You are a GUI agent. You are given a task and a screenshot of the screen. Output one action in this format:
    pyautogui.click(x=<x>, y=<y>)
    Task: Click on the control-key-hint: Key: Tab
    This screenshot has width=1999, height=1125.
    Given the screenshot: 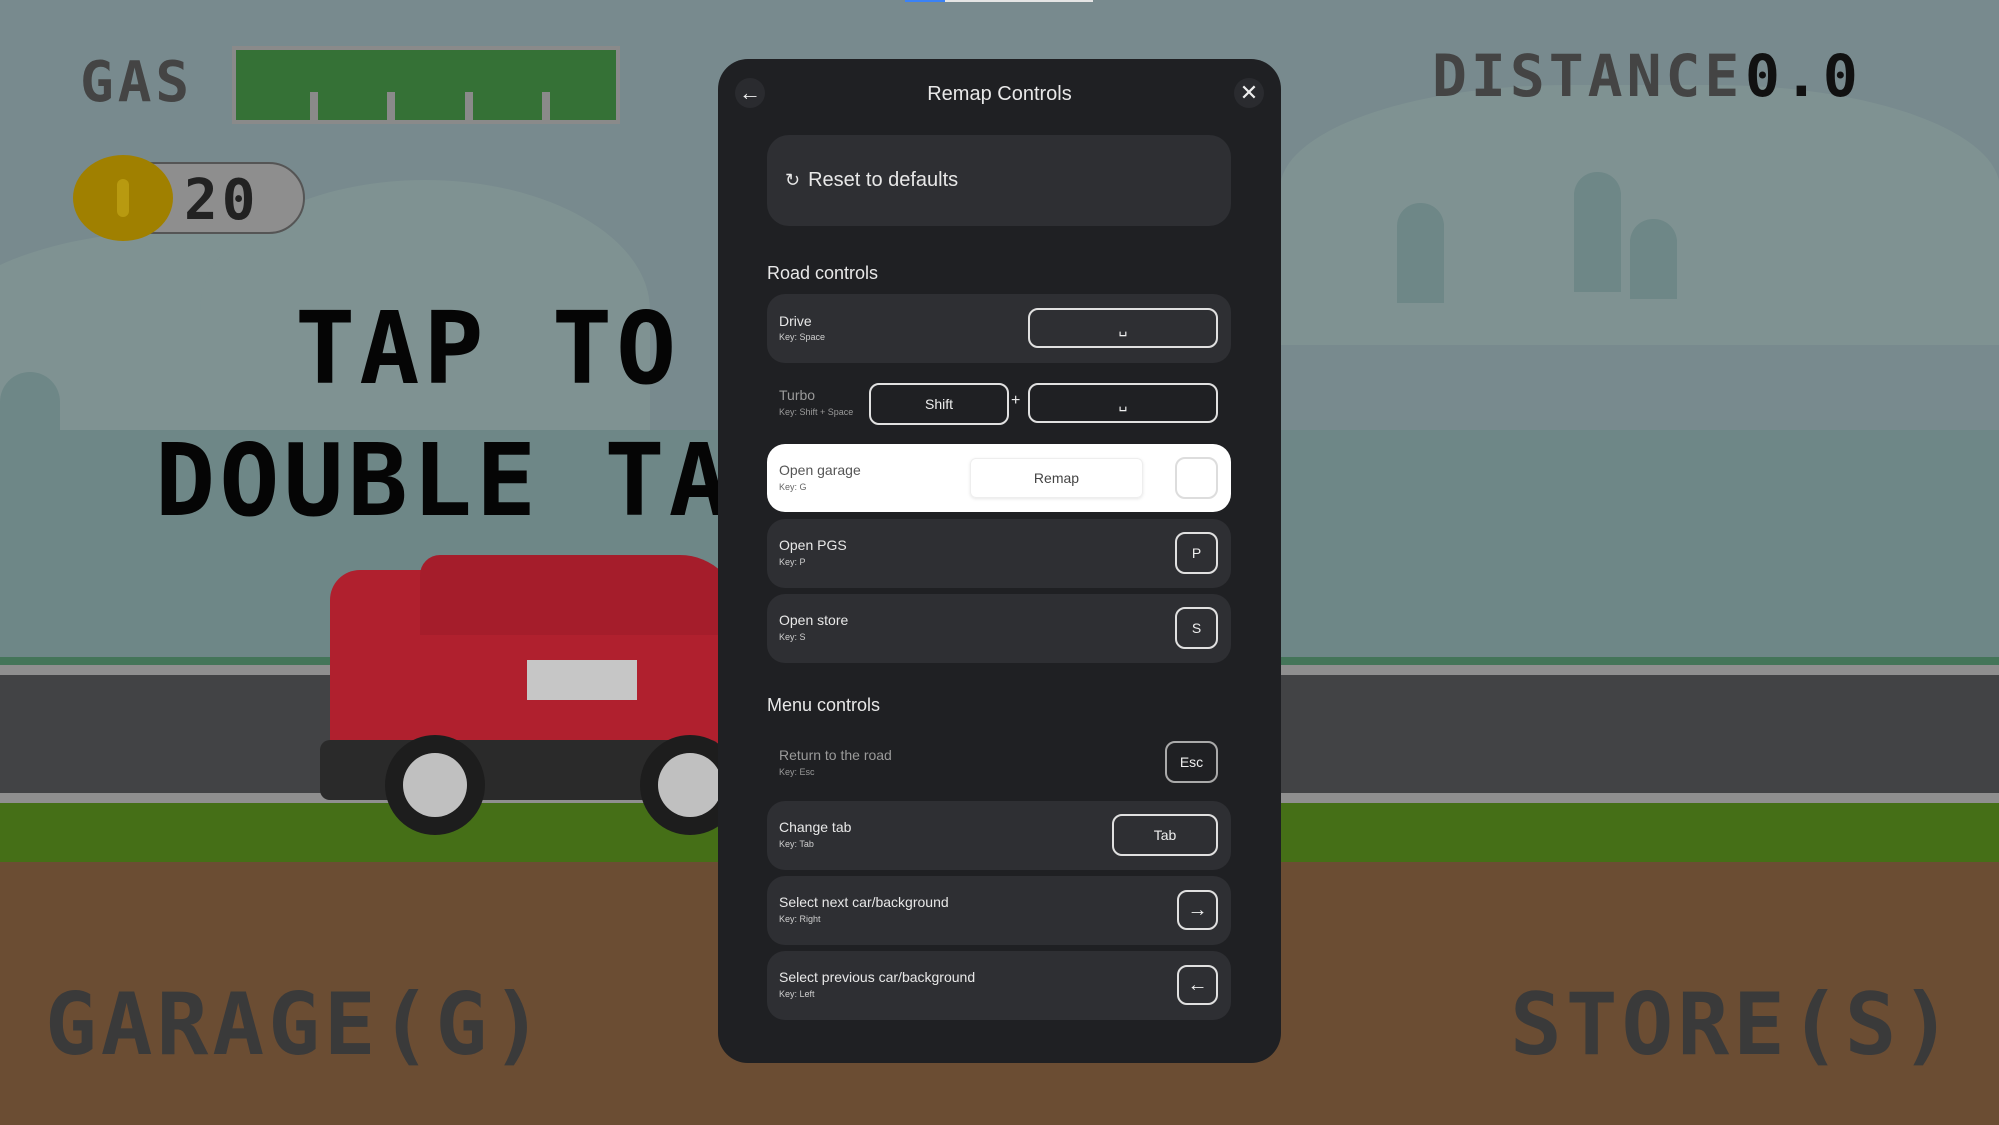 What is the action you would take?
    pyautogui.click(x=796, y=844)
    